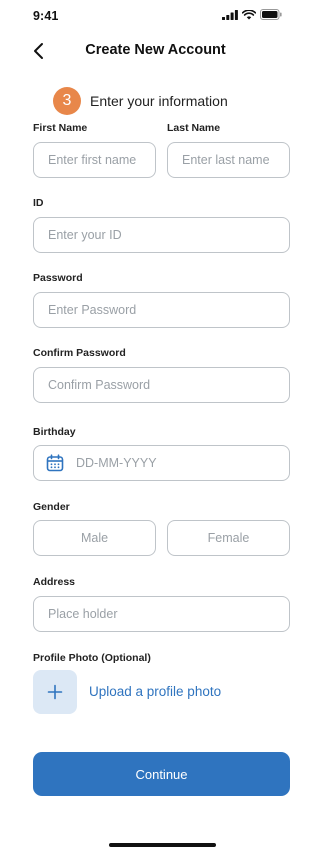  Describe the element at coordinates (92, 658) in the screenshot. I see `profile-photo-label: Profile Photo (Optional)` at that location.